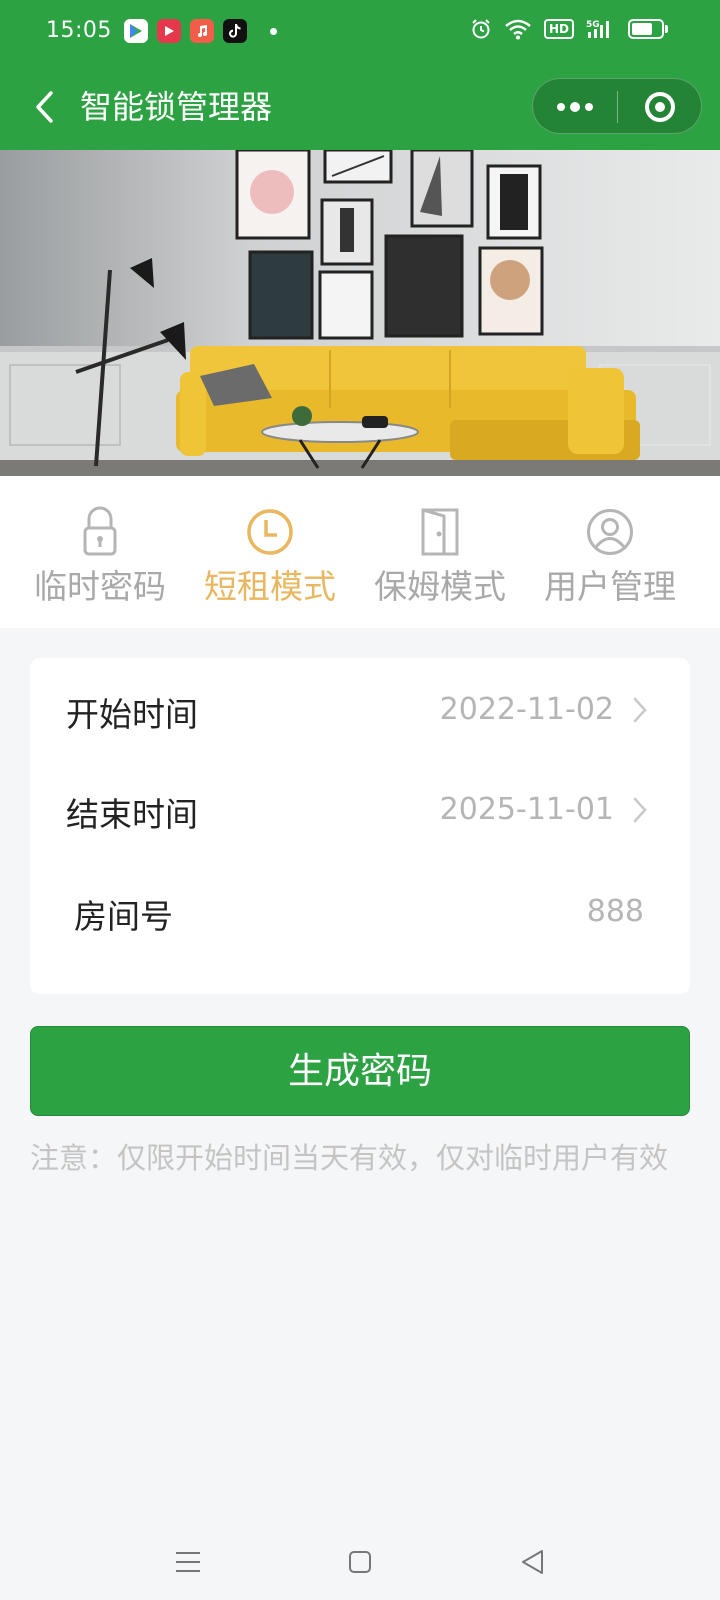 The height and width of the screenshot is (1600, 720). What do you see at coordinates (360, 32) in the screenshot?
I see `status-bar: 15:05 HD 5G` at bounding box center [360, 32].